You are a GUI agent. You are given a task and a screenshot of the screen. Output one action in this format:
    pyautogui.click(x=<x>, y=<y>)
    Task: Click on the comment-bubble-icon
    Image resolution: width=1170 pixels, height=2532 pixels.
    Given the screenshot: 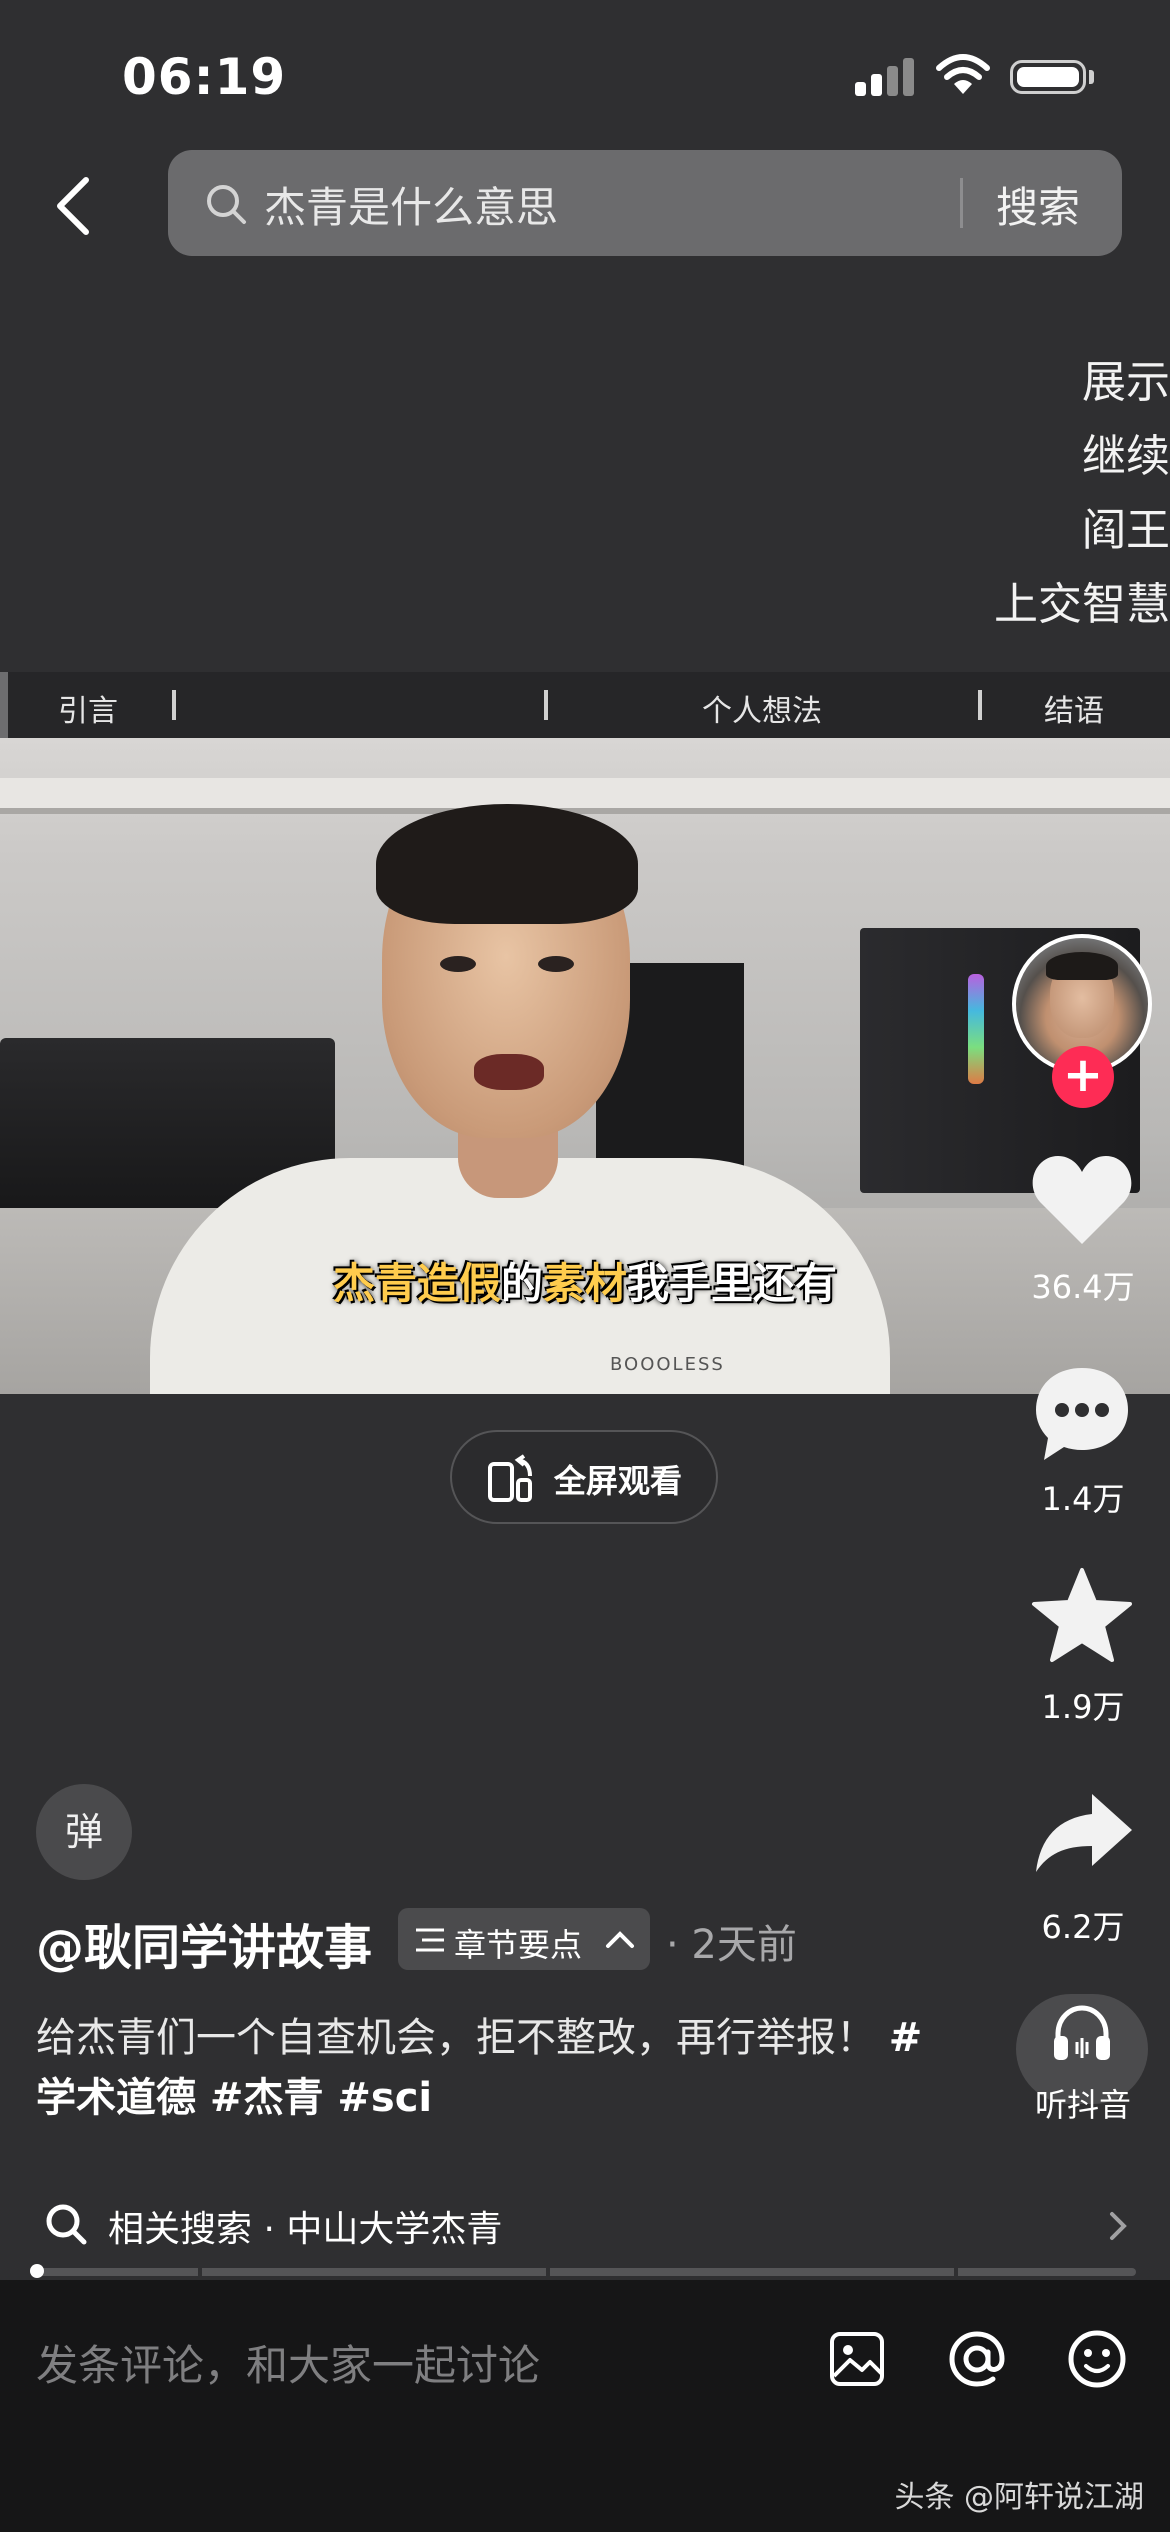 What is the action you would take?
    pyautogui.click(x=1082, y=1414)
    